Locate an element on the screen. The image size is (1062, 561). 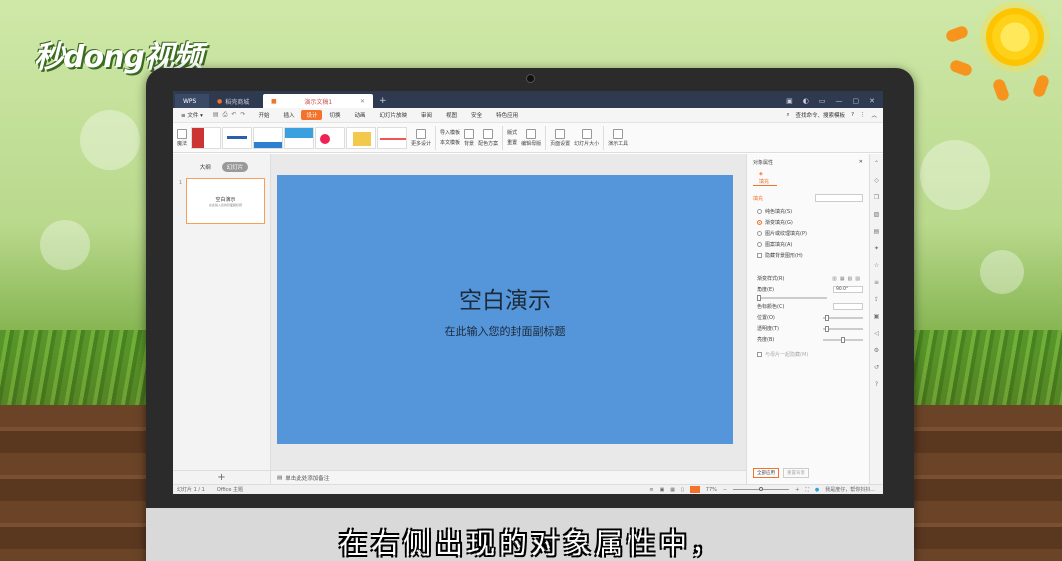
print-icon: ⎙ is located at coordinates (225, 115).